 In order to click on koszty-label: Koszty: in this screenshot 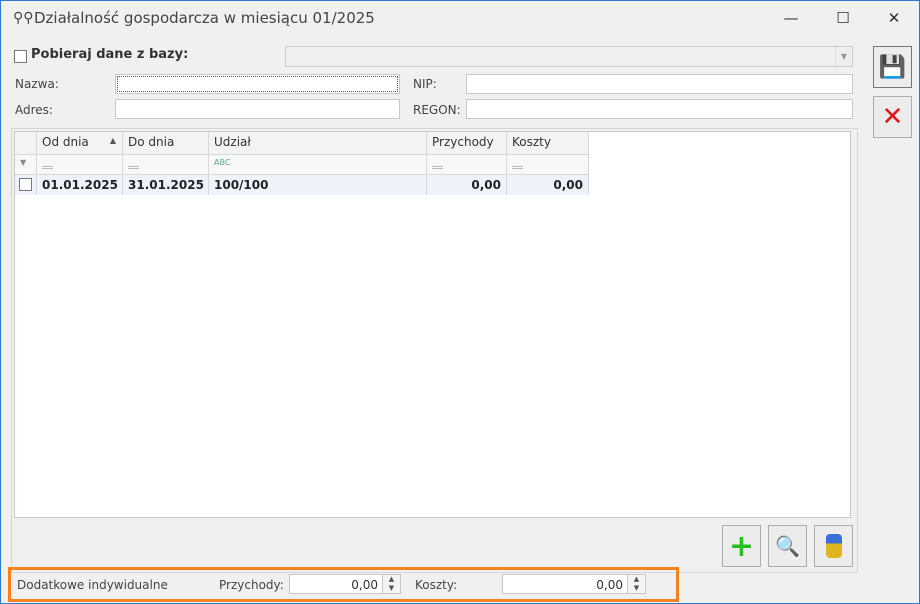, I will do `click(436, 585)`.